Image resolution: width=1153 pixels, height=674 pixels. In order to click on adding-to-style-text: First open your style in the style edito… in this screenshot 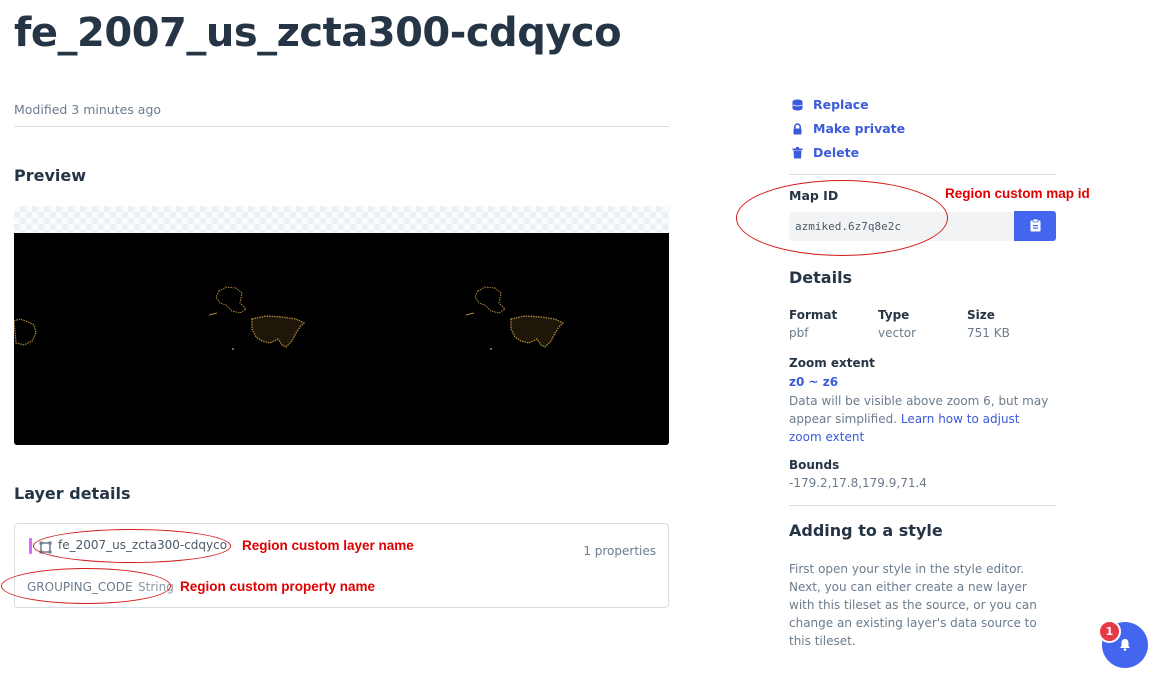, I will do `click(913, 605)`.